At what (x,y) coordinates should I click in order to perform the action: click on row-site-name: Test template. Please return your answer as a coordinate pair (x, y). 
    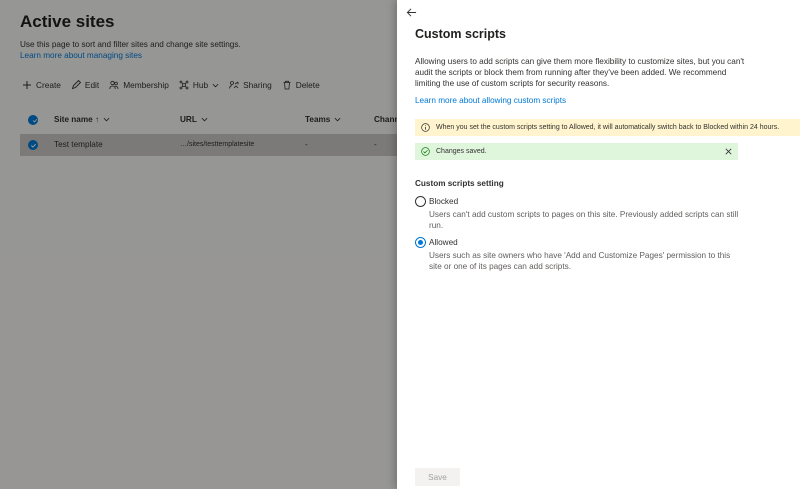
    Looking at the image, I should click on (78, 144).